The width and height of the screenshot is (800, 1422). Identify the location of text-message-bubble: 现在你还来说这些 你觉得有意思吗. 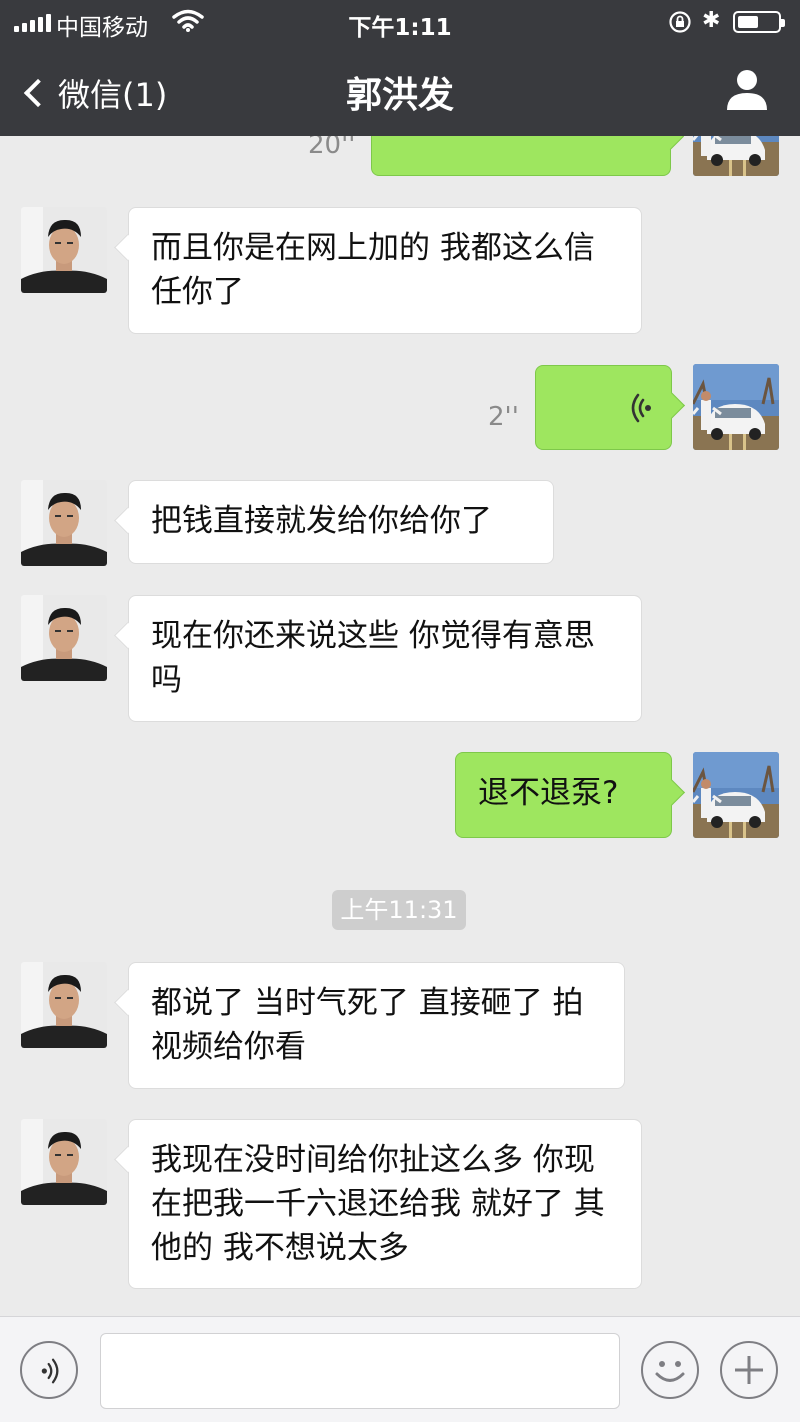
(385, 658).